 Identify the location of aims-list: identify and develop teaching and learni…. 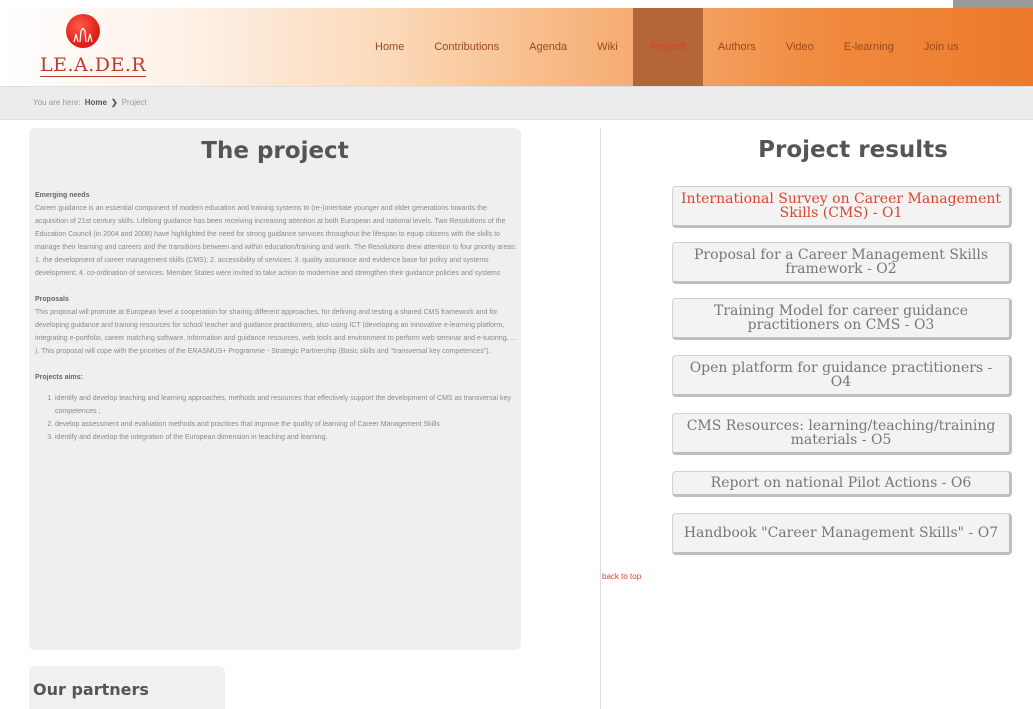
(276, 418).